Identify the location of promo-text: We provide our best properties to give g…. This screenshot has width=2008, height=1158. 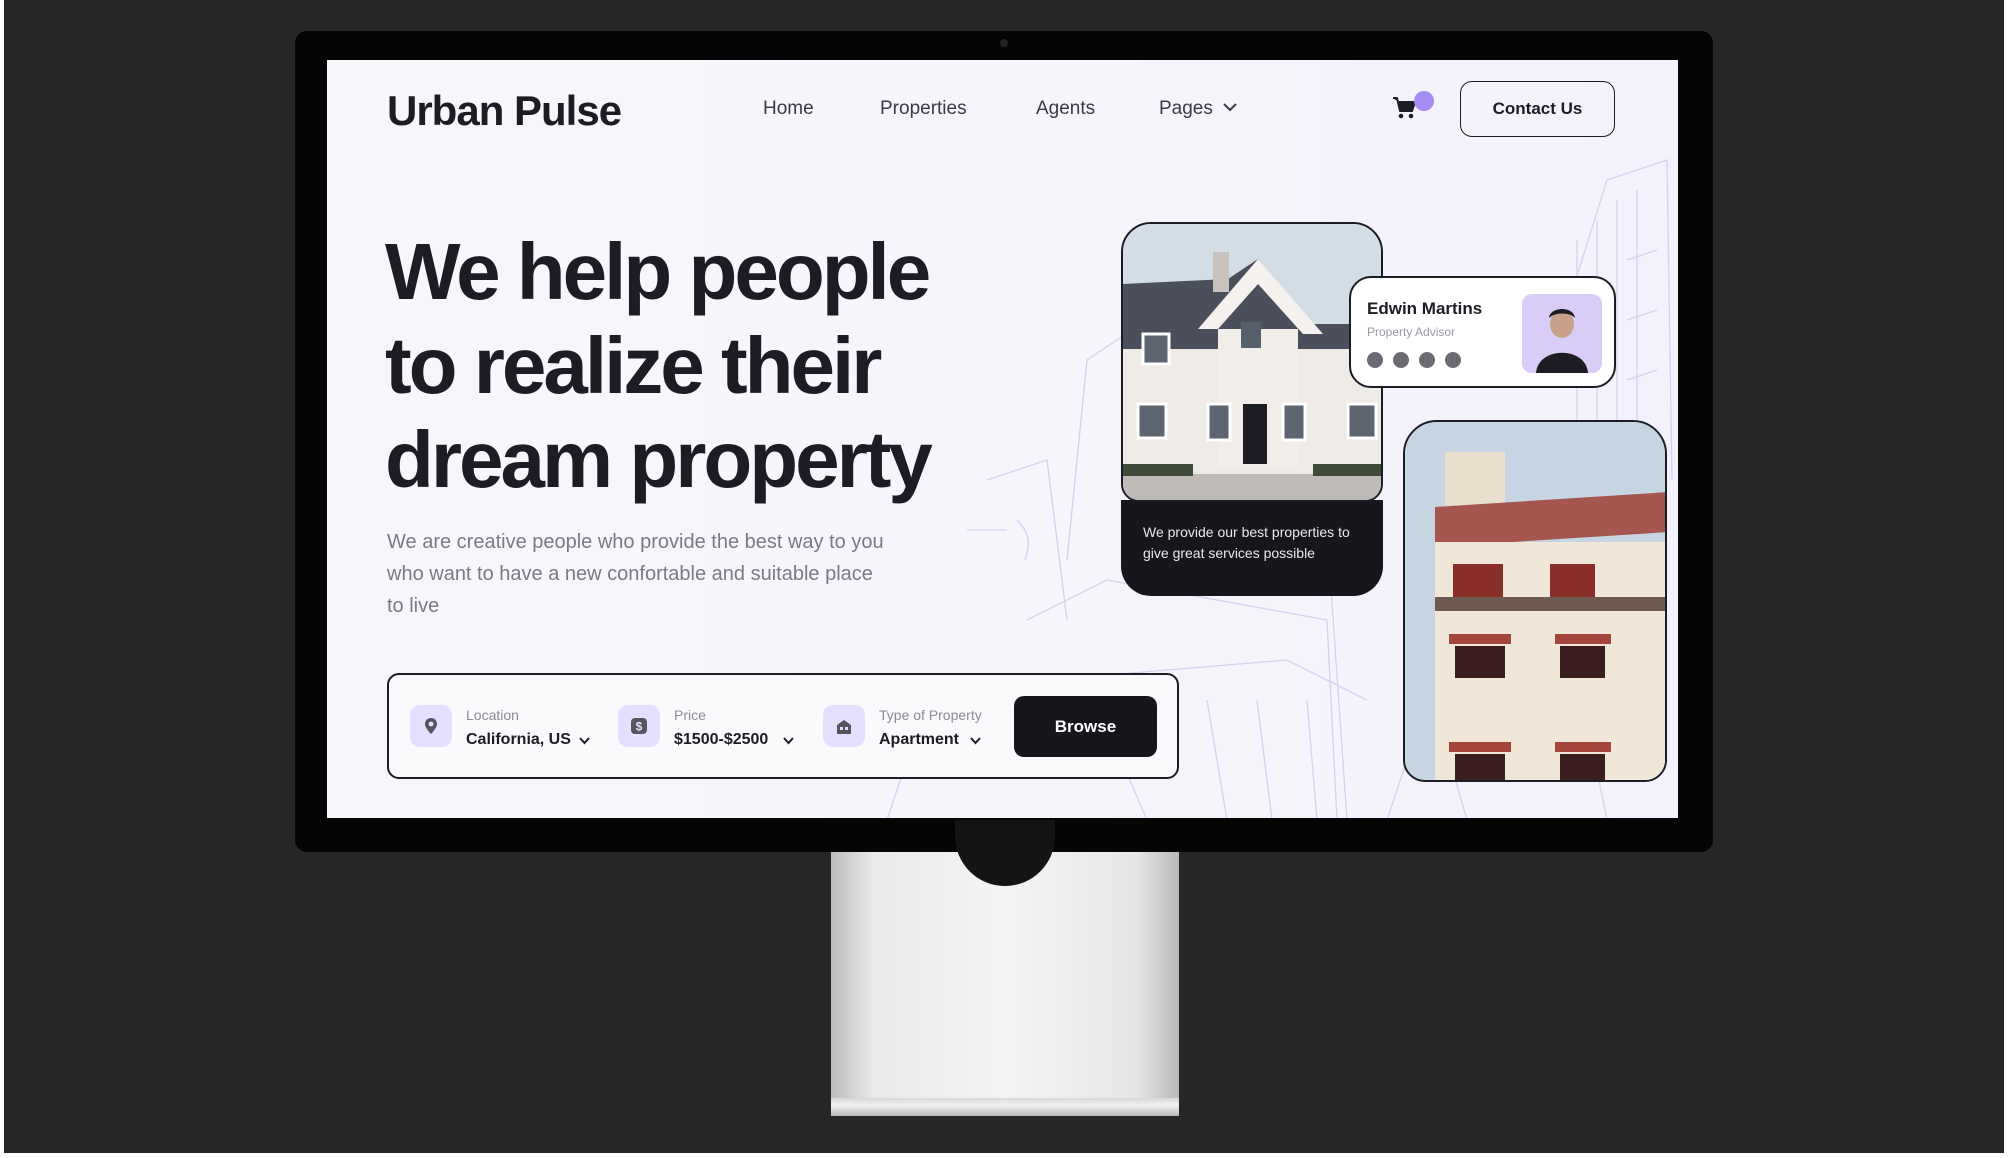
(1246, 542).